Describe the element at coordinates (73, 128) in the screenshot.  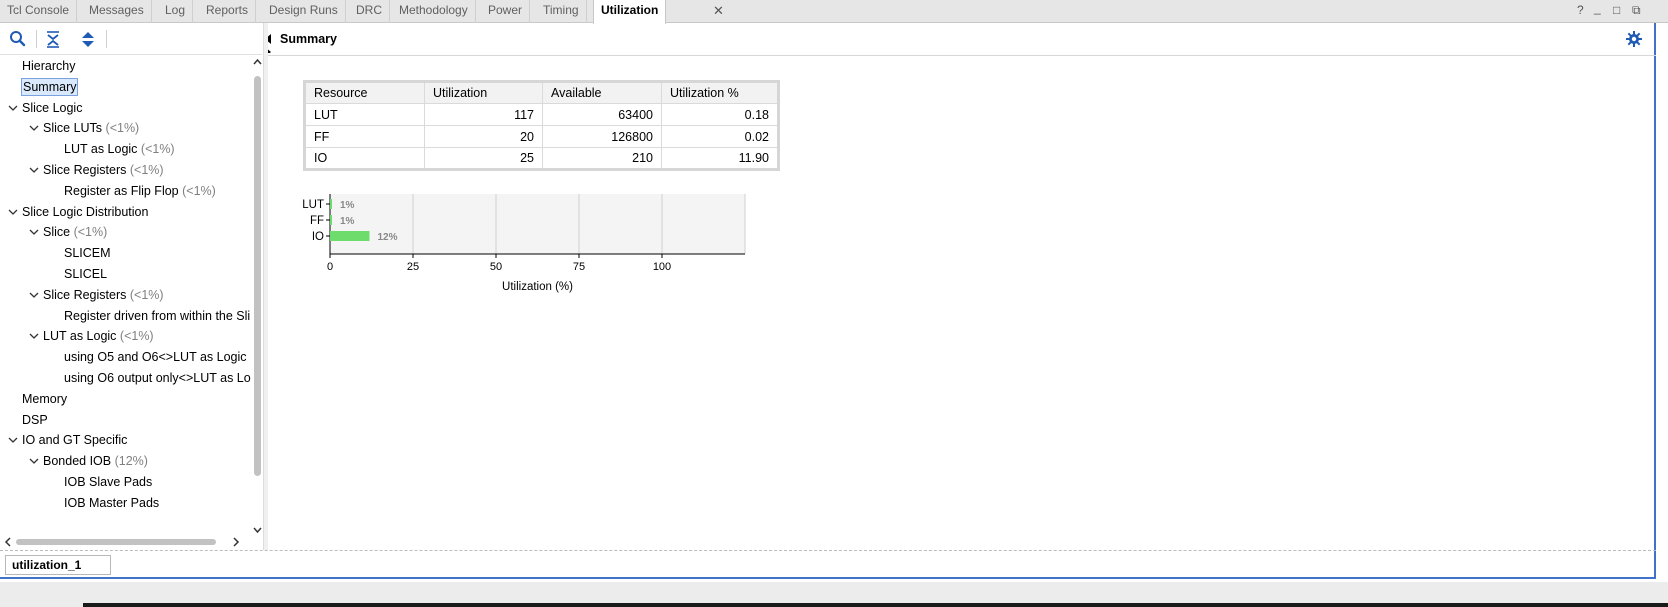
I see `tree-item-label: Slice LUTs` at that location.